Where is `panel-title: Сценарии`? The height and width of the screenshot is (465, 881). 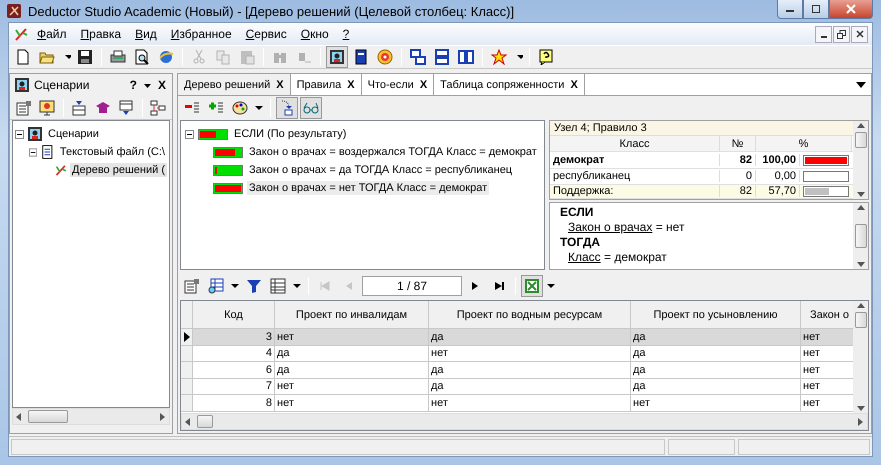 panel-title: Сценарии is located at coordinates (62, 85).